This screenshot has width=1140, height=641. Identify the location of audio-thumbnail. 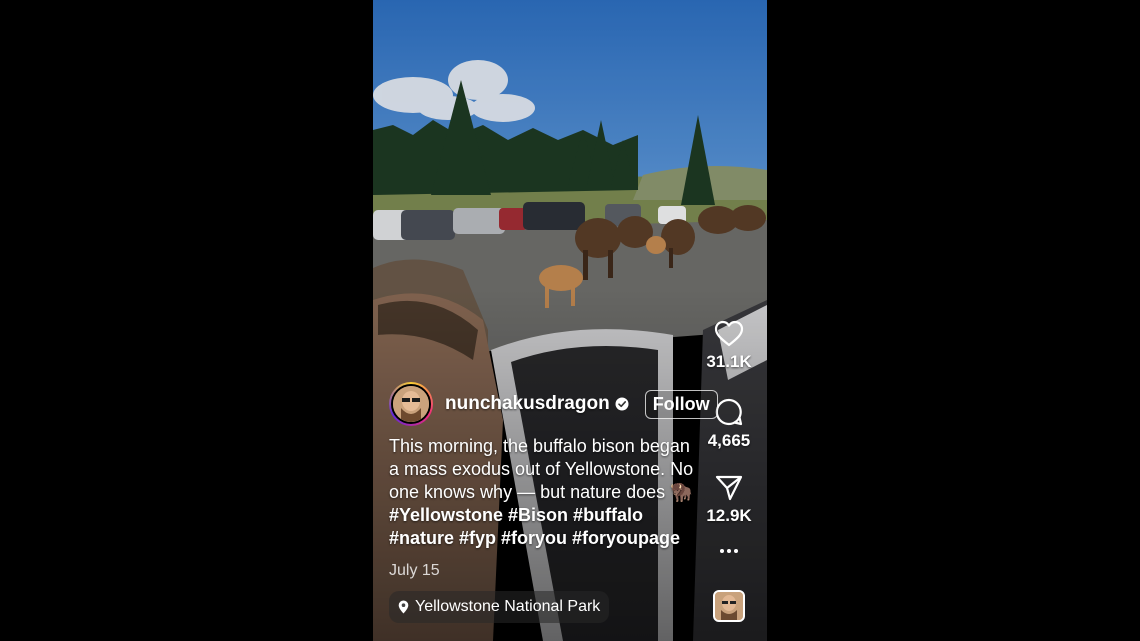
(729, 606).